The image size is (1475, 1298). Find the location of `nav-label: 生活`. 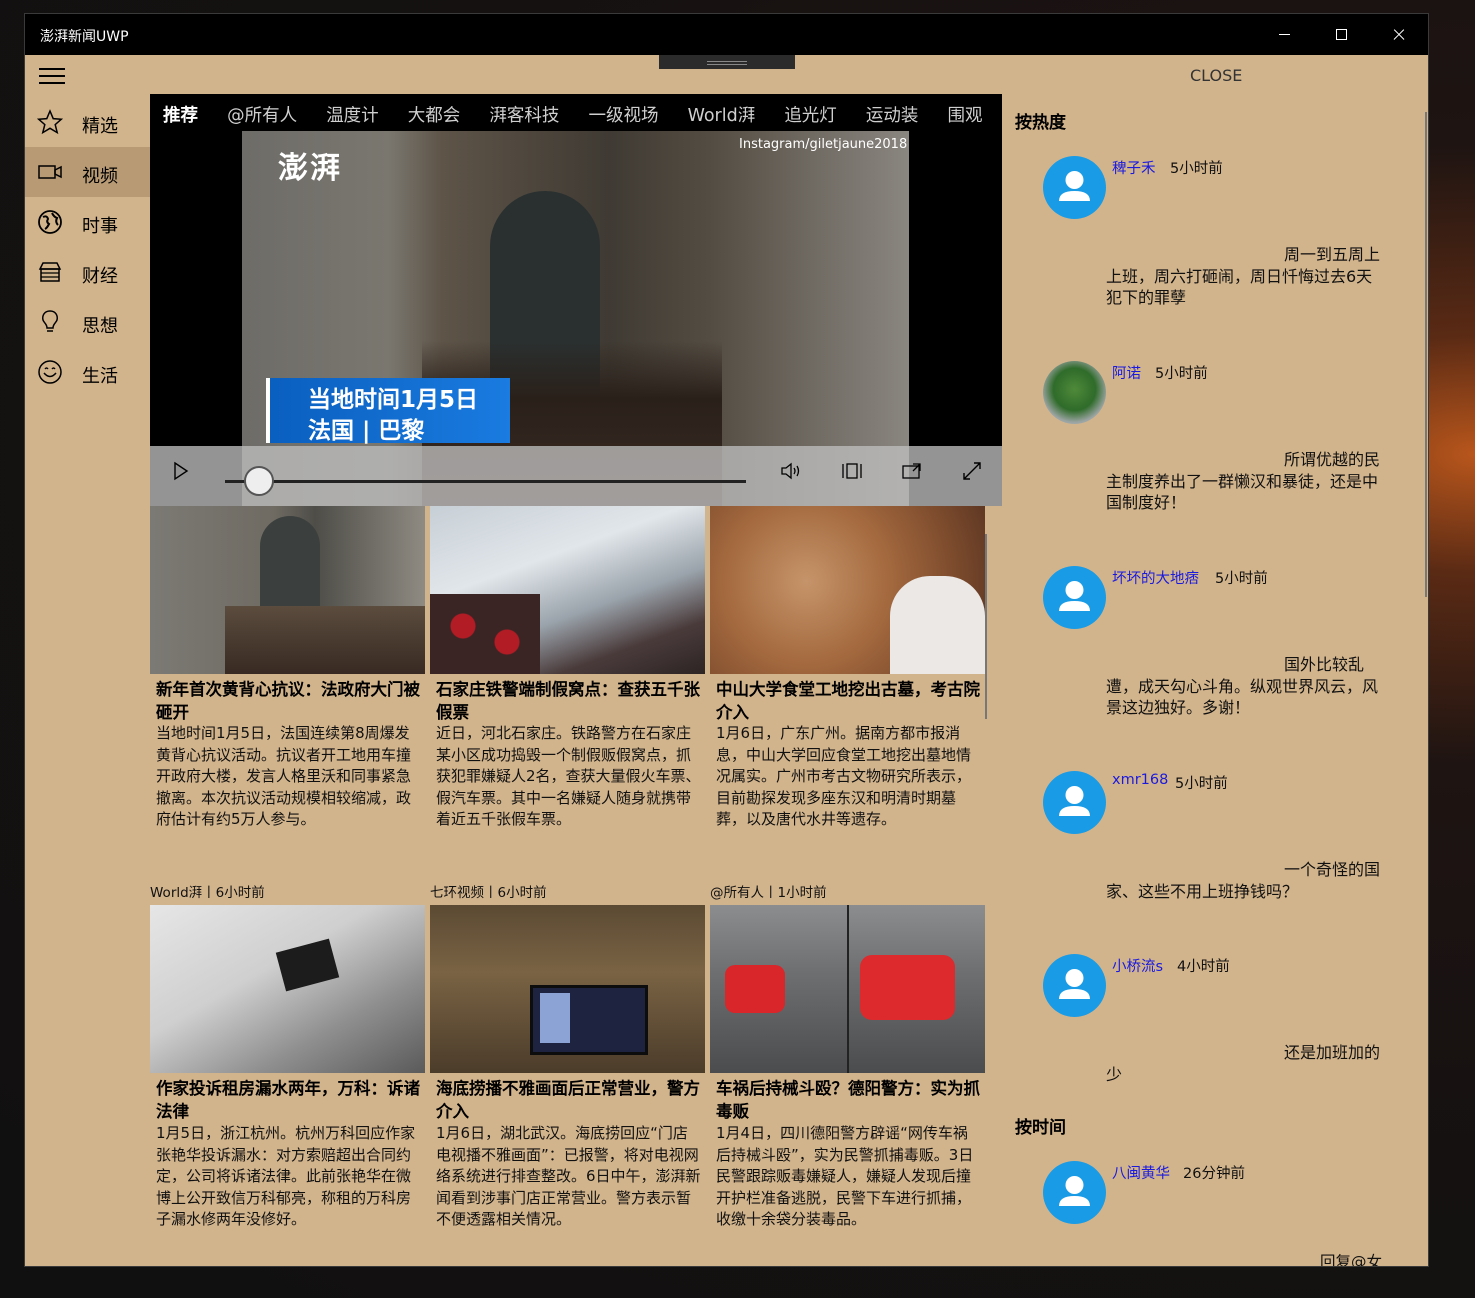

nav-label: 生活 is located at coordinates (100, 376).